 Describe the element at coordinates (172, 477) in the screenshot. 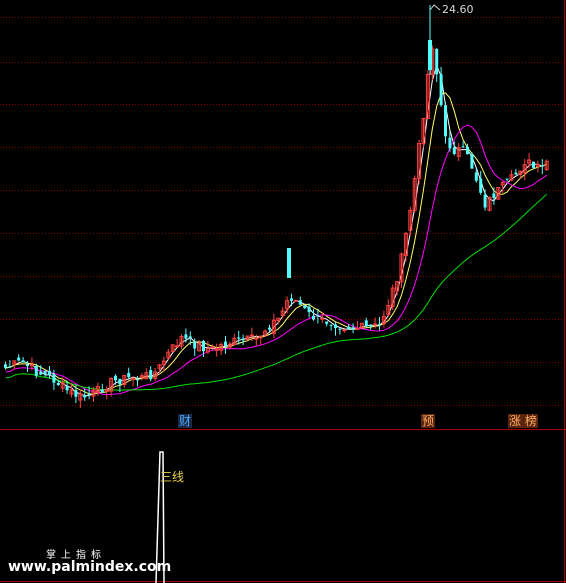

I see `indicator-line-label: 三线` at that location.